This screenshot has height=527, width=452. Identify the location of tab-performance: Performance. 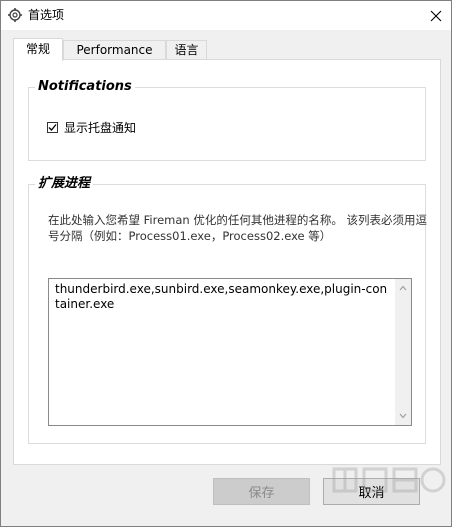
(114, 49).